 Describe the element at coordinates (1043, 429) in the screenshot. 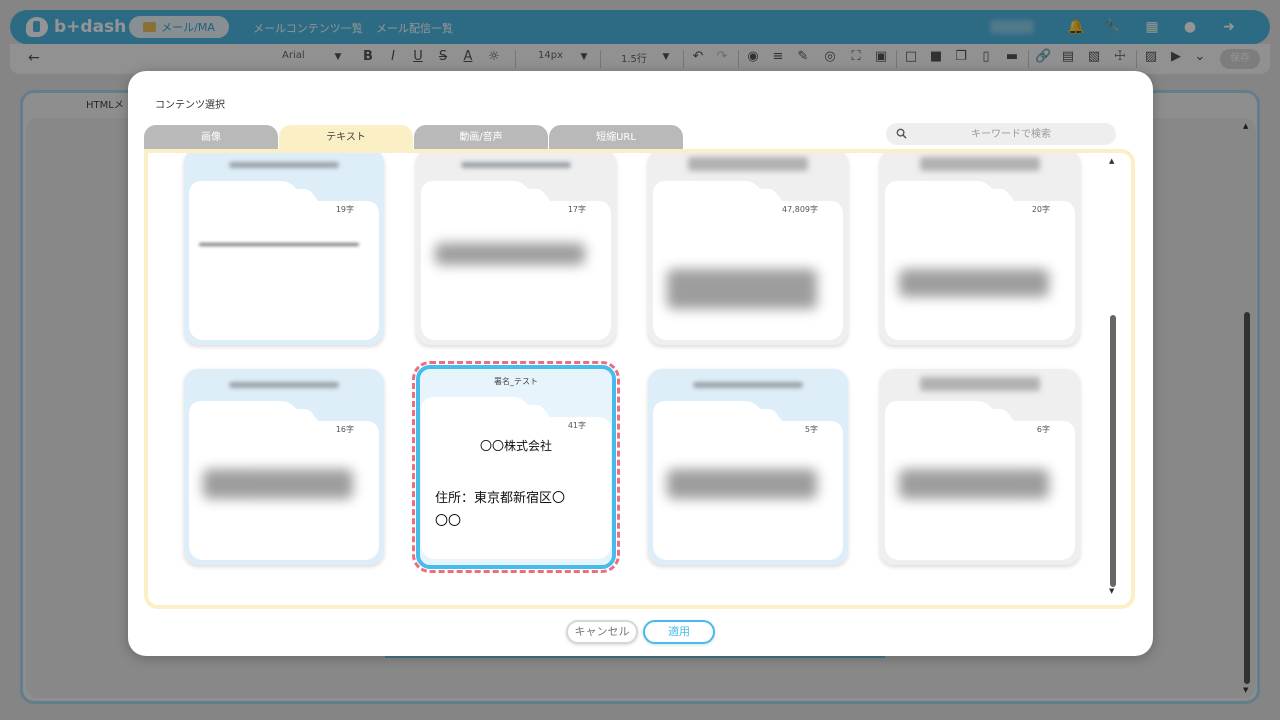

I see `char-count: 6字` at that location.